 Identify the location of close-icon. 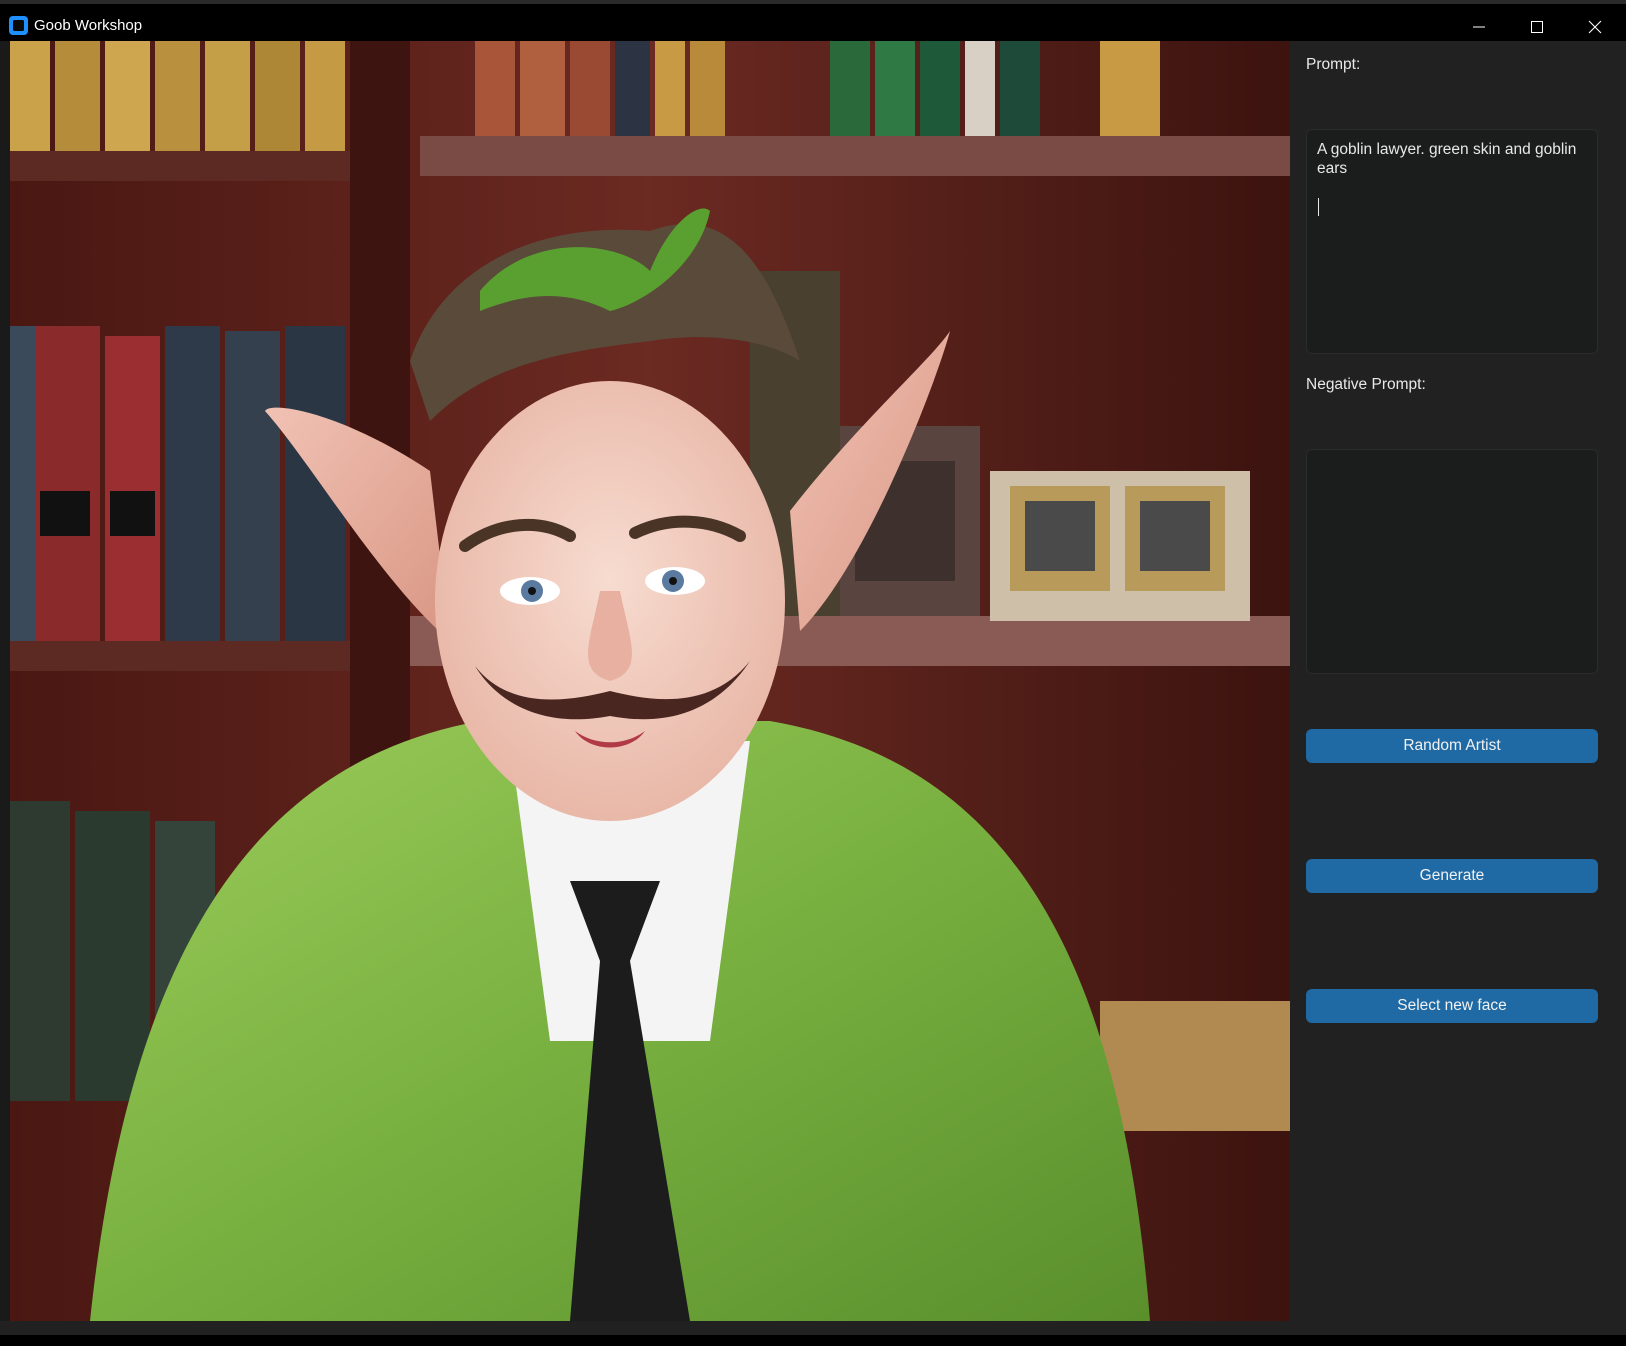
(1595, 26).